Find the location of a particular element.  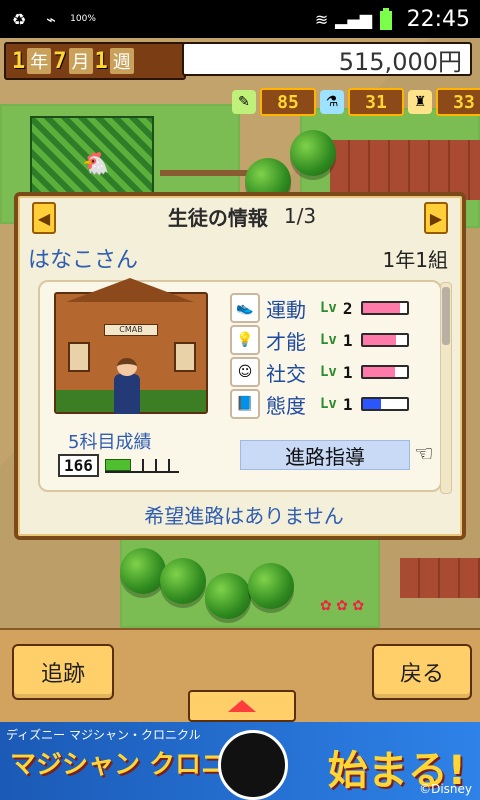

status-right: ≋ ▂▄▆ 22:45 is located at coordinates (395, 19).